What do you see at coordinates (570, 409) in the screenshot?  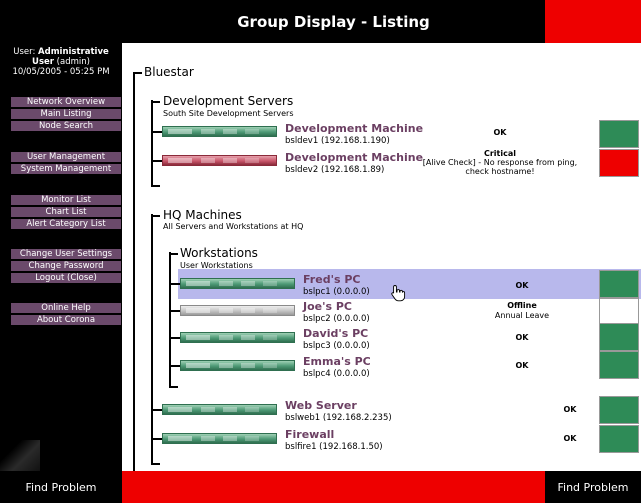 I see `status-bslweb1: OK` at bounding box center [570, 409].